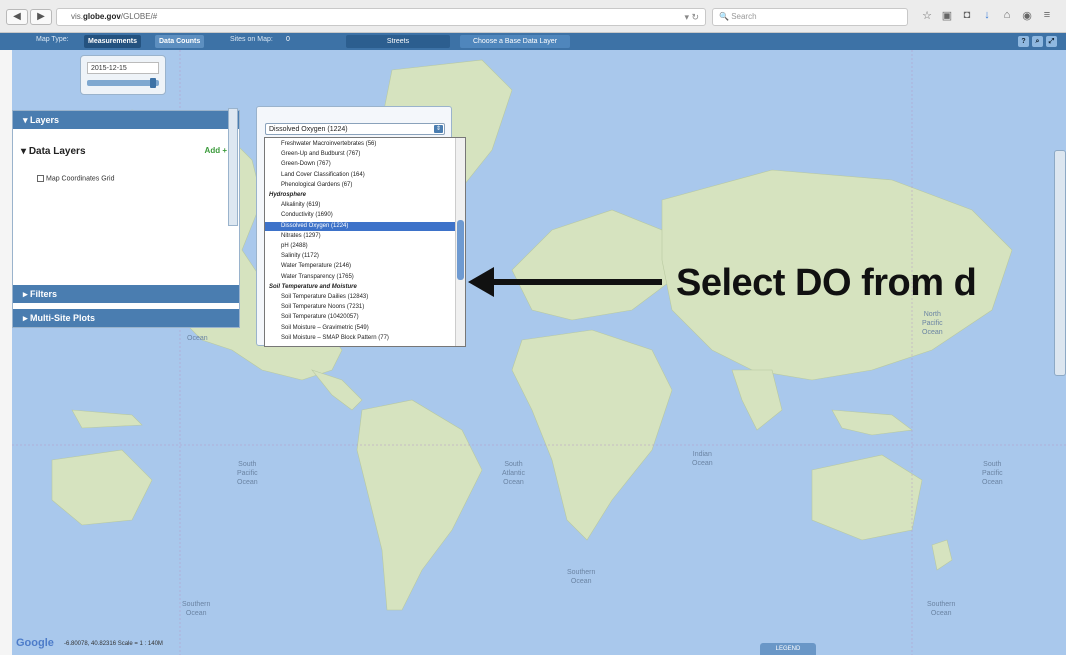 The height and width of the screenshot is (655, 1066). What do you see at coordinates (44, 294) in the screenshot?
I see `filters-title: Filters` at bounding box center [44, 294].